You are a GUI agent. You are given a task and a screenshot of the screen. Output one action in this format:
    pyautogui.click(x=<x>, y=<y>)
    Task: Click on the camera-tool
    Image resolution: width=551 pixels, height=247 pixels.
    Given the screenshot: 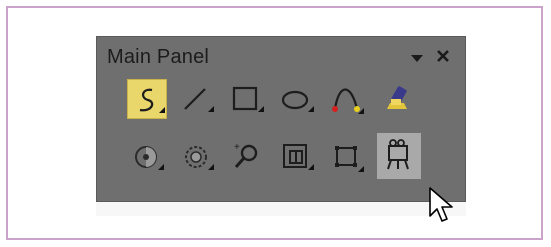 What is the action you would take?
    pyautogui.click(x=399, y=156)
    